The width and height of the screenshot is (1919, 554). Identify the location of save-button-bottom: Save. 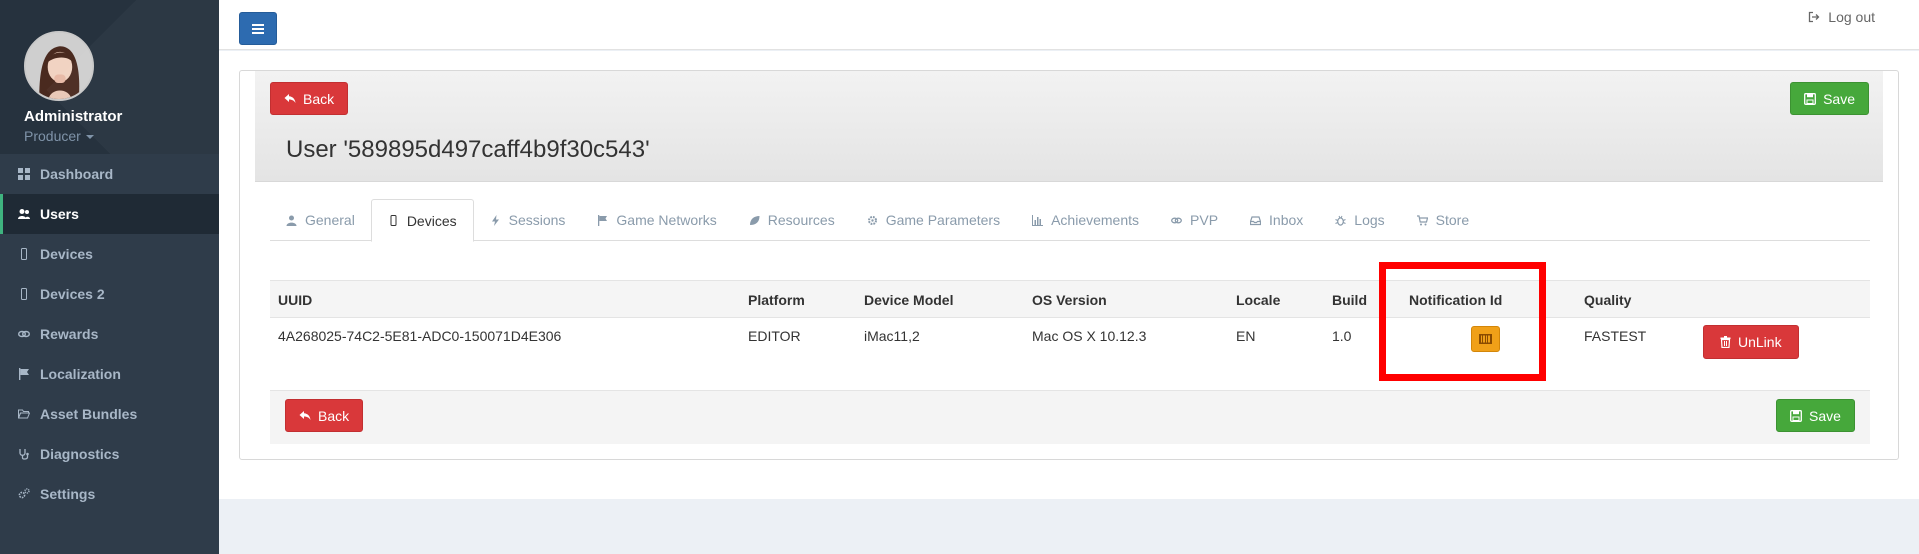
(1815, 415).